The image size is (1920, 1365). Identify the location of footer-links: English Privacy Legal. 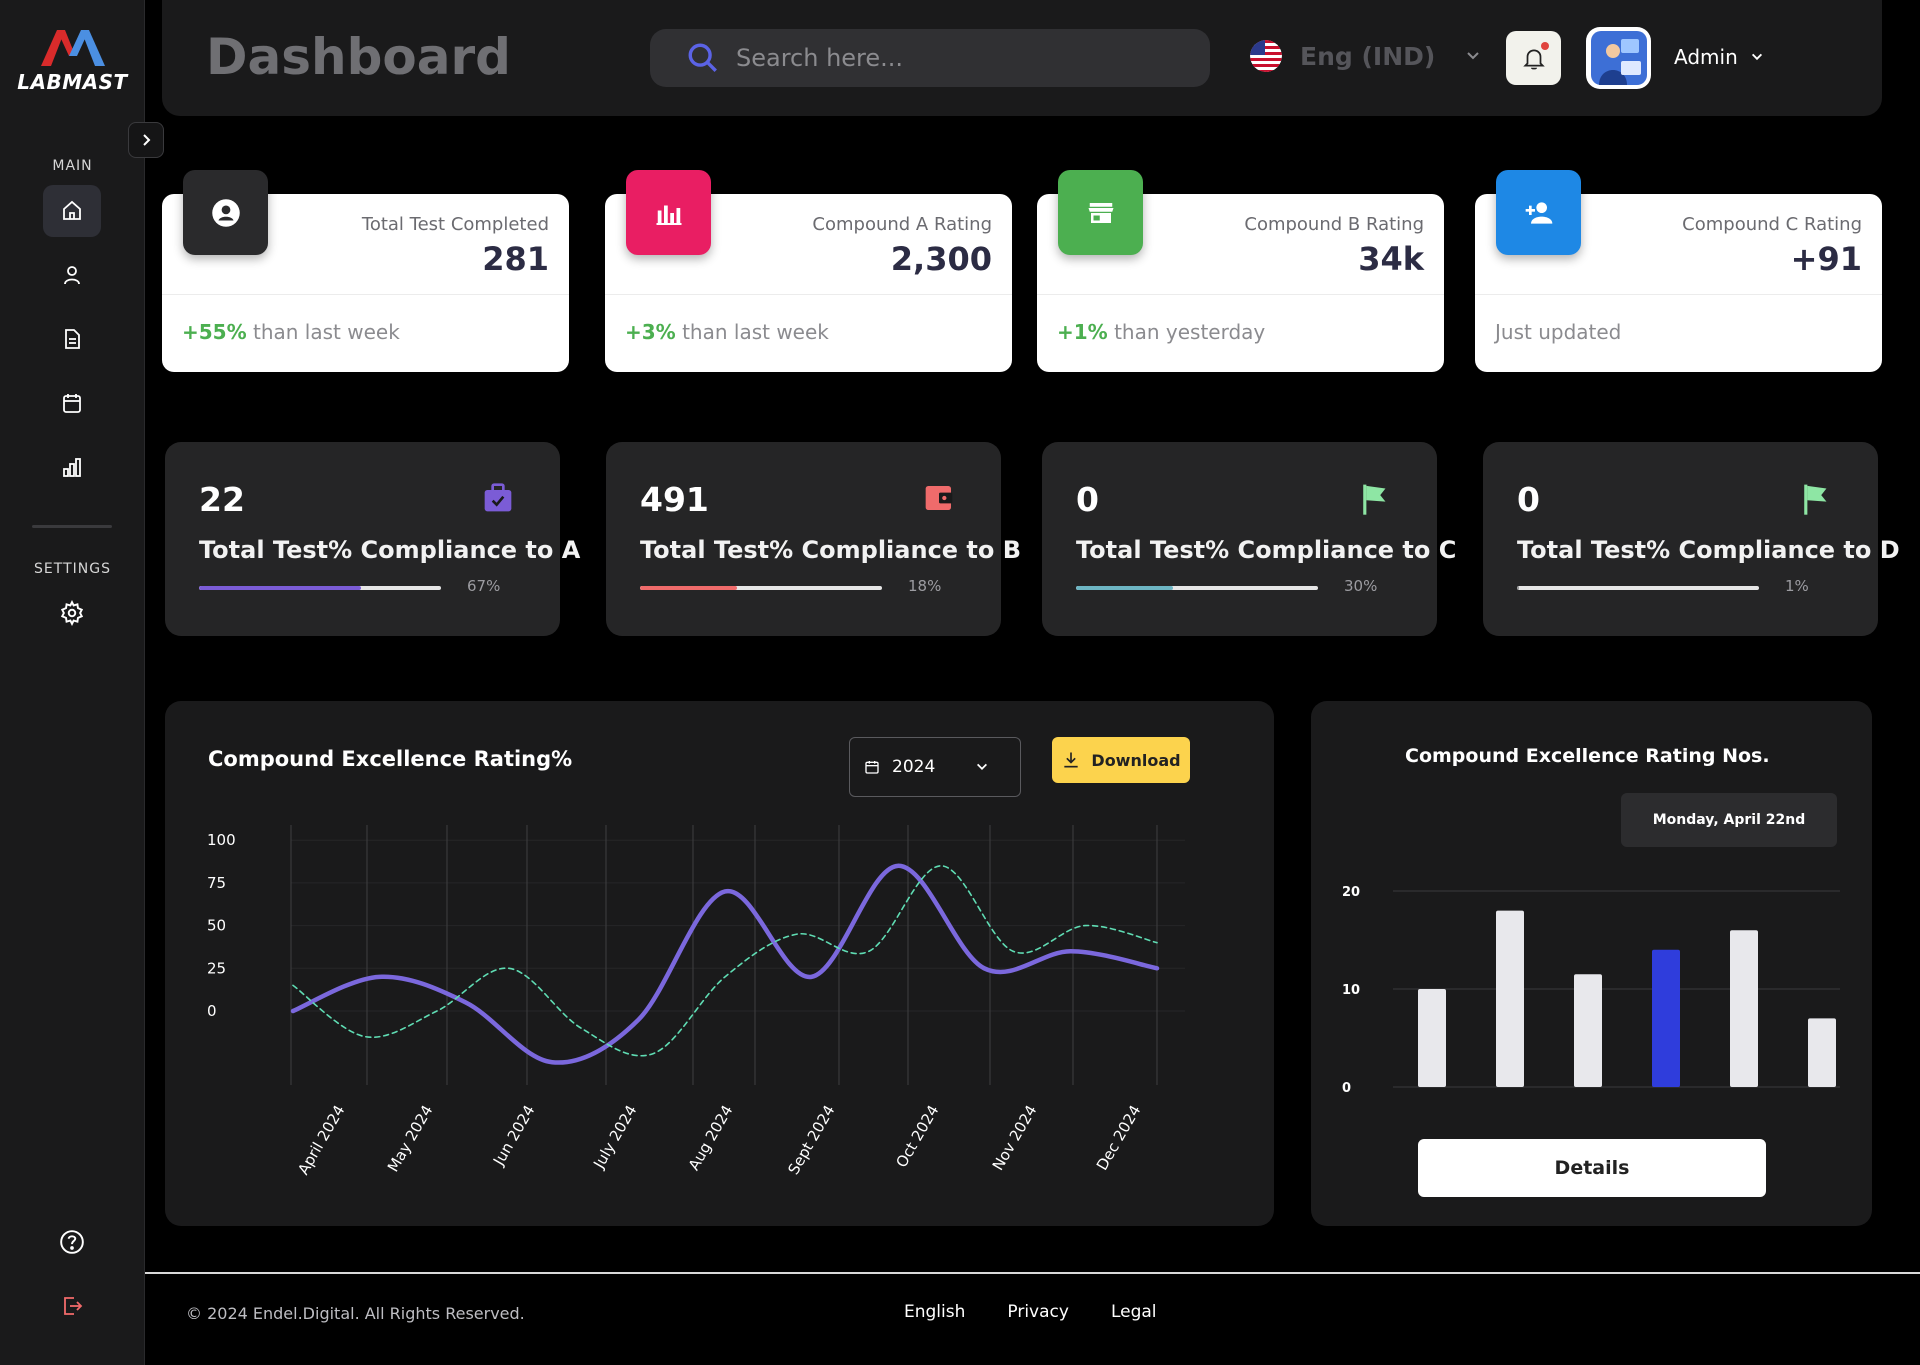
(1030, 1312).